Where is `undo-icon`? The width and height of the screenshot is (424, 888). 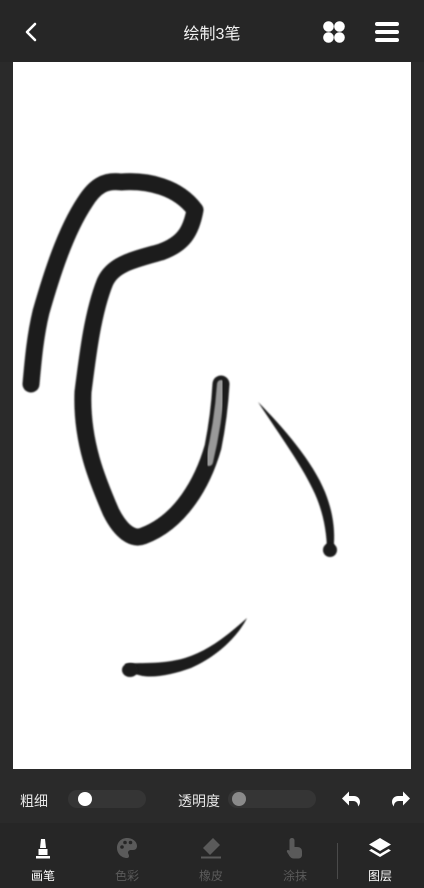
undo-icon is located at coordinates (351, 799).